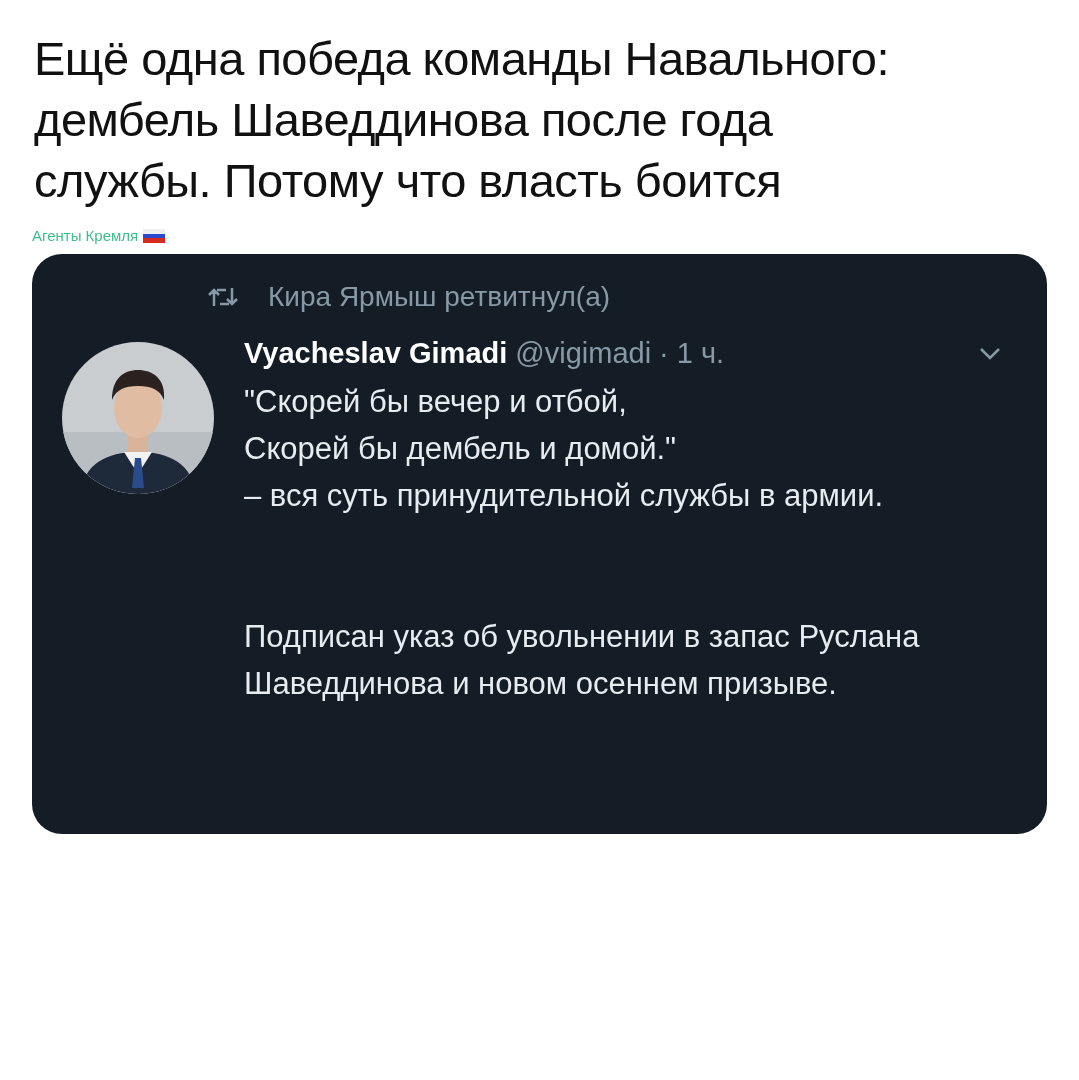  I want to click on author-handle: @vigimadi, so click(583, 353).